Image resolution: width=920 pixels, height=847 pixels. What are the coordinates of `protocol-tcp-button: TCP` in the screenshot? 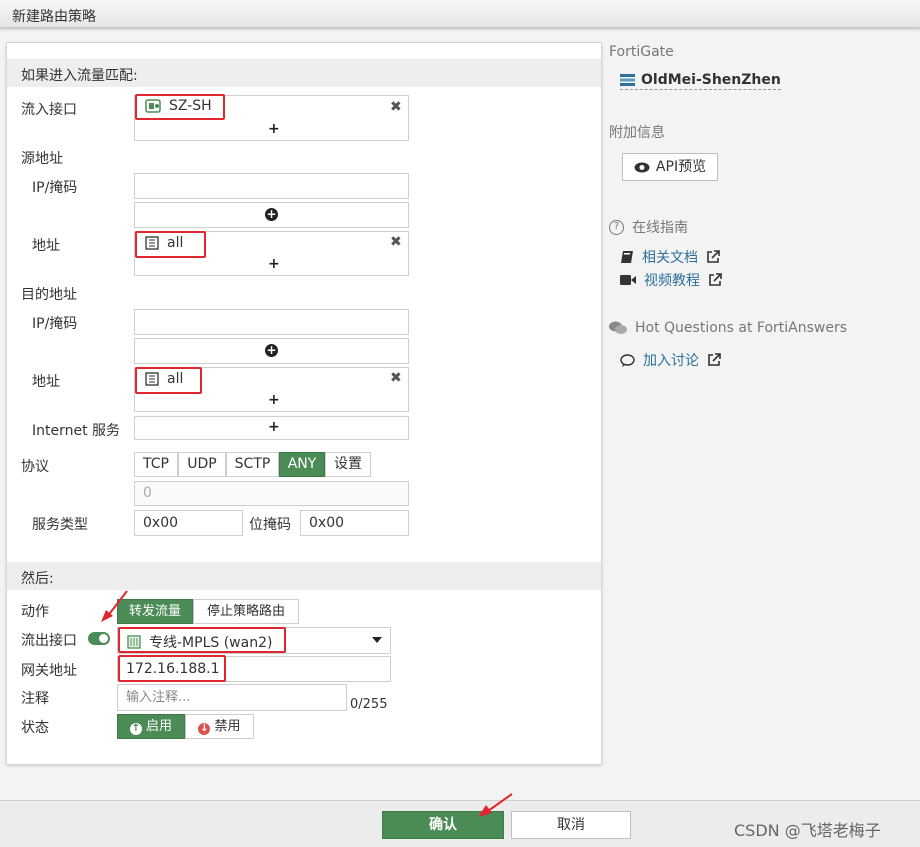 It's located at (156, 464).